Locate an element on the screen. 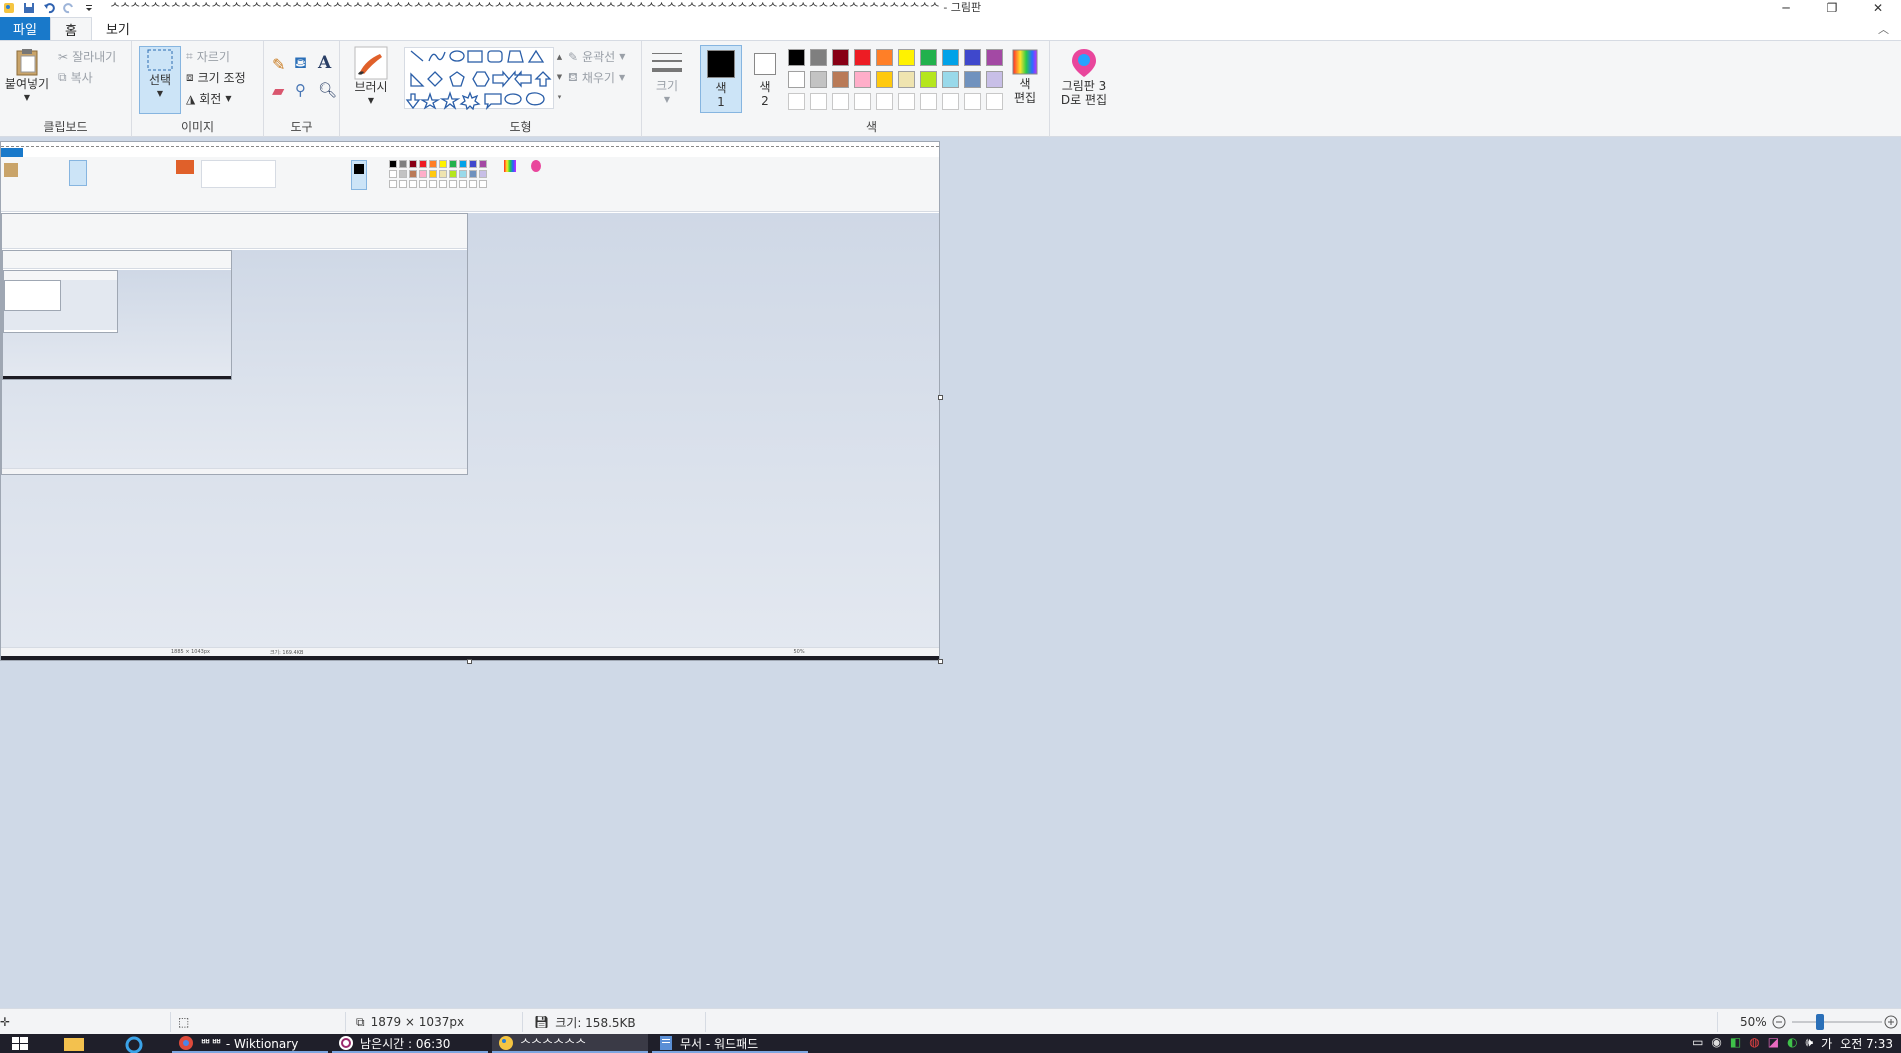 The image size is (1901, 1053). undo-icon is located at coordinates (49, 7).